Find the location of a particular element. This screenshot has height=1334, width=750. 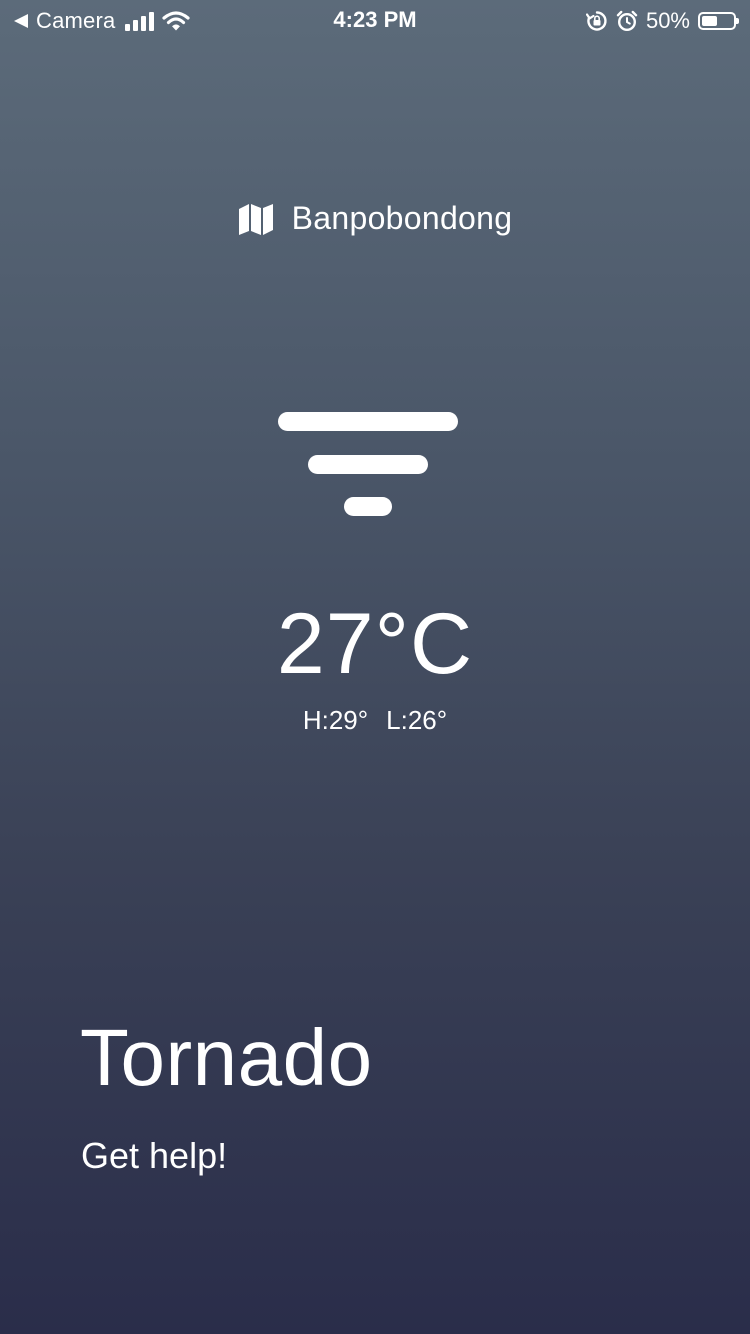

high-temperature: H:29° is located at coordinates (335, 720).